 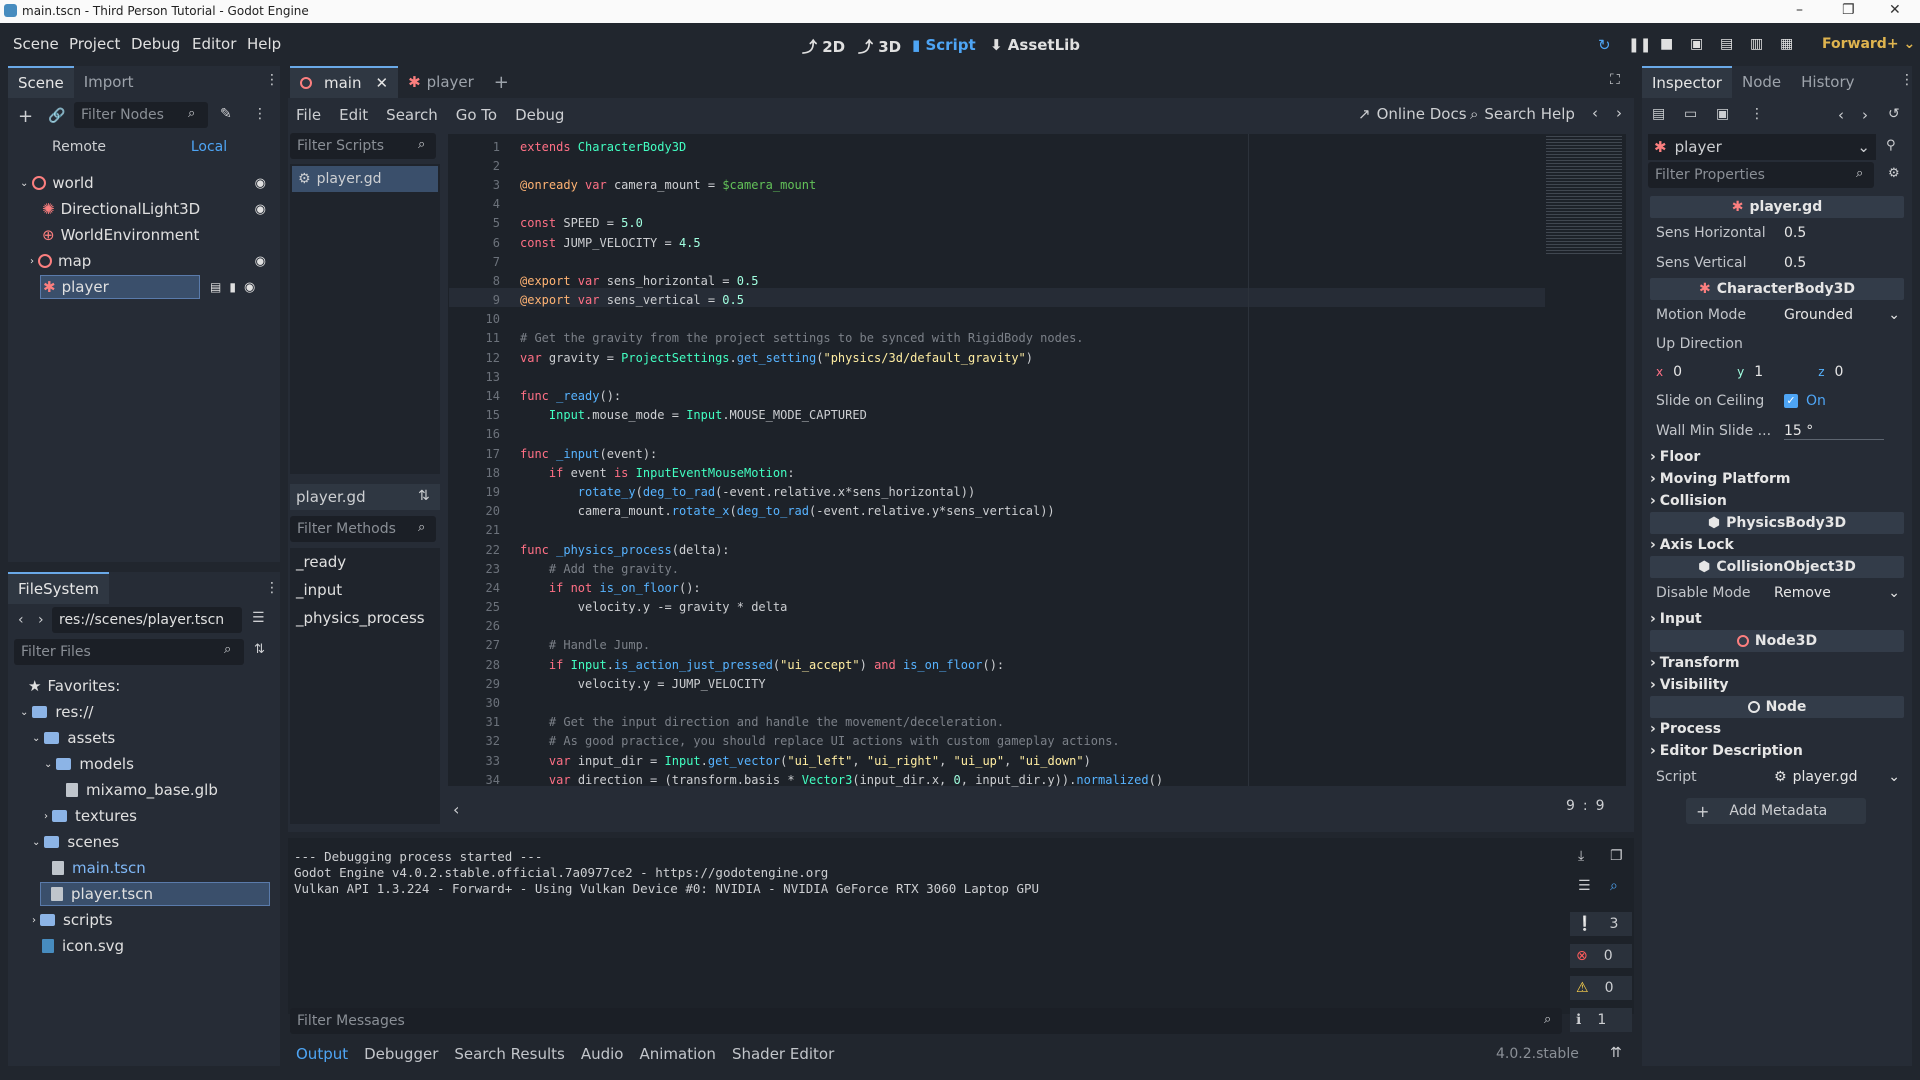 I want to click on line-number: 20, so click(x=480, y=511).